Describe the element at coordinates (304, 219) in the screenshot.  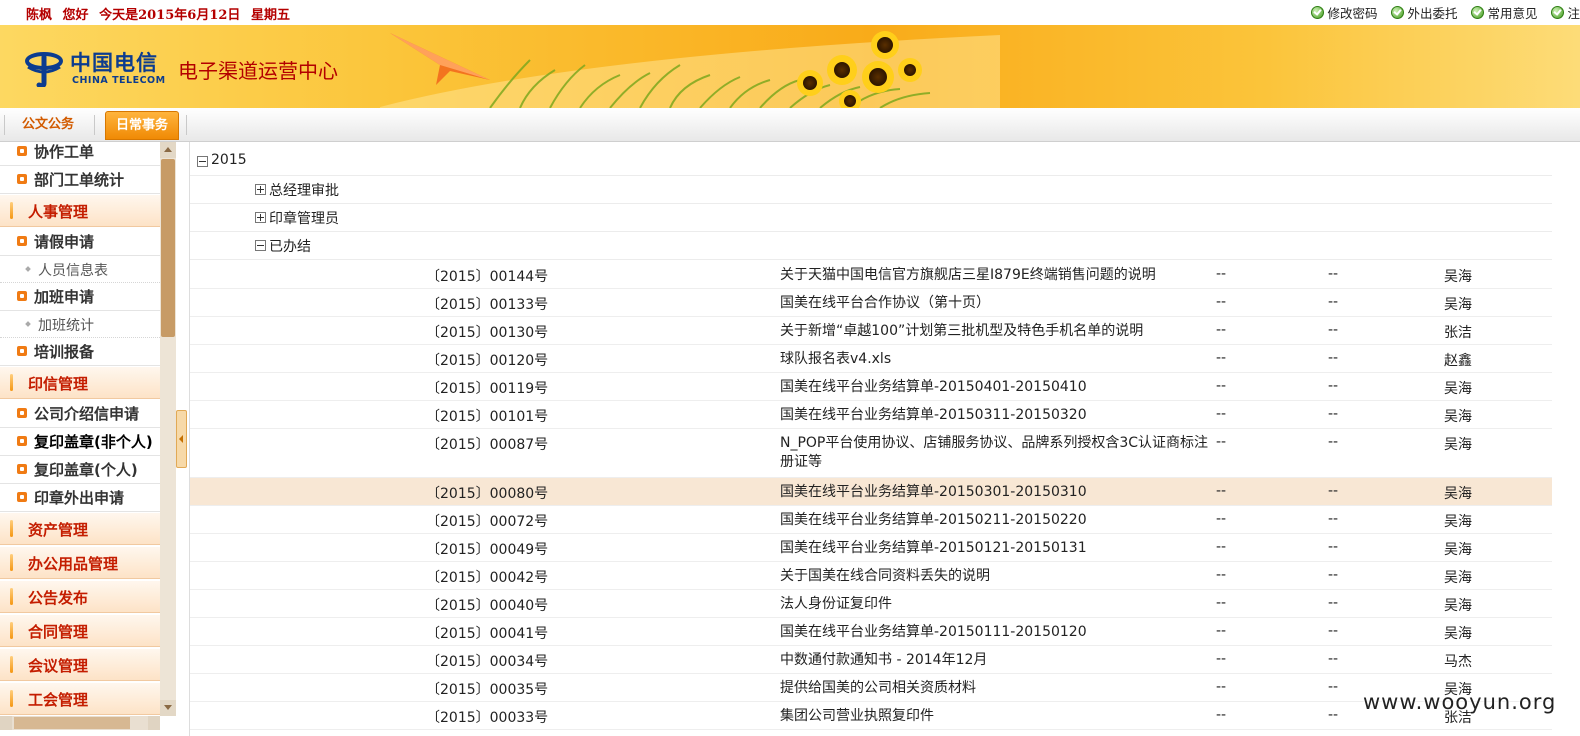
I see `tree-node-label: 印章管理员` at that location.